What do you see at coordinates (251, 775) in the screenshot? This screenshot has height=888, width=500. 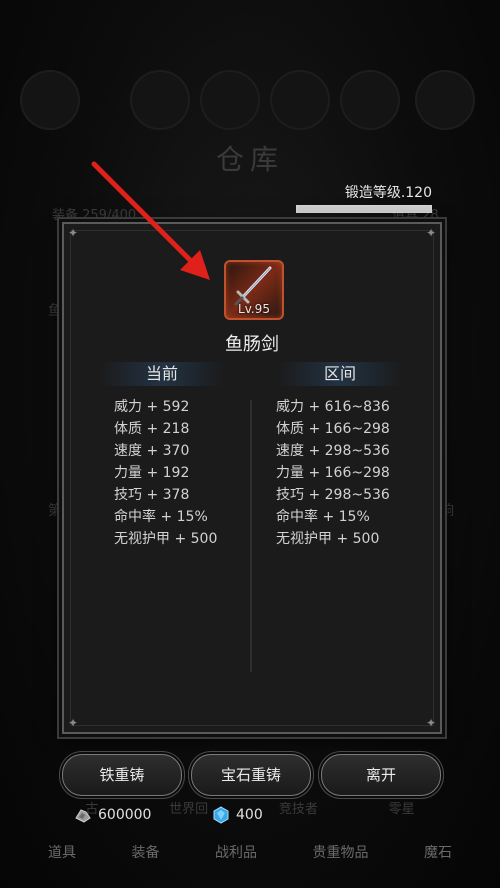 I see `gem-recast-button: 宝石重铸` at bounding box center [251, 775].